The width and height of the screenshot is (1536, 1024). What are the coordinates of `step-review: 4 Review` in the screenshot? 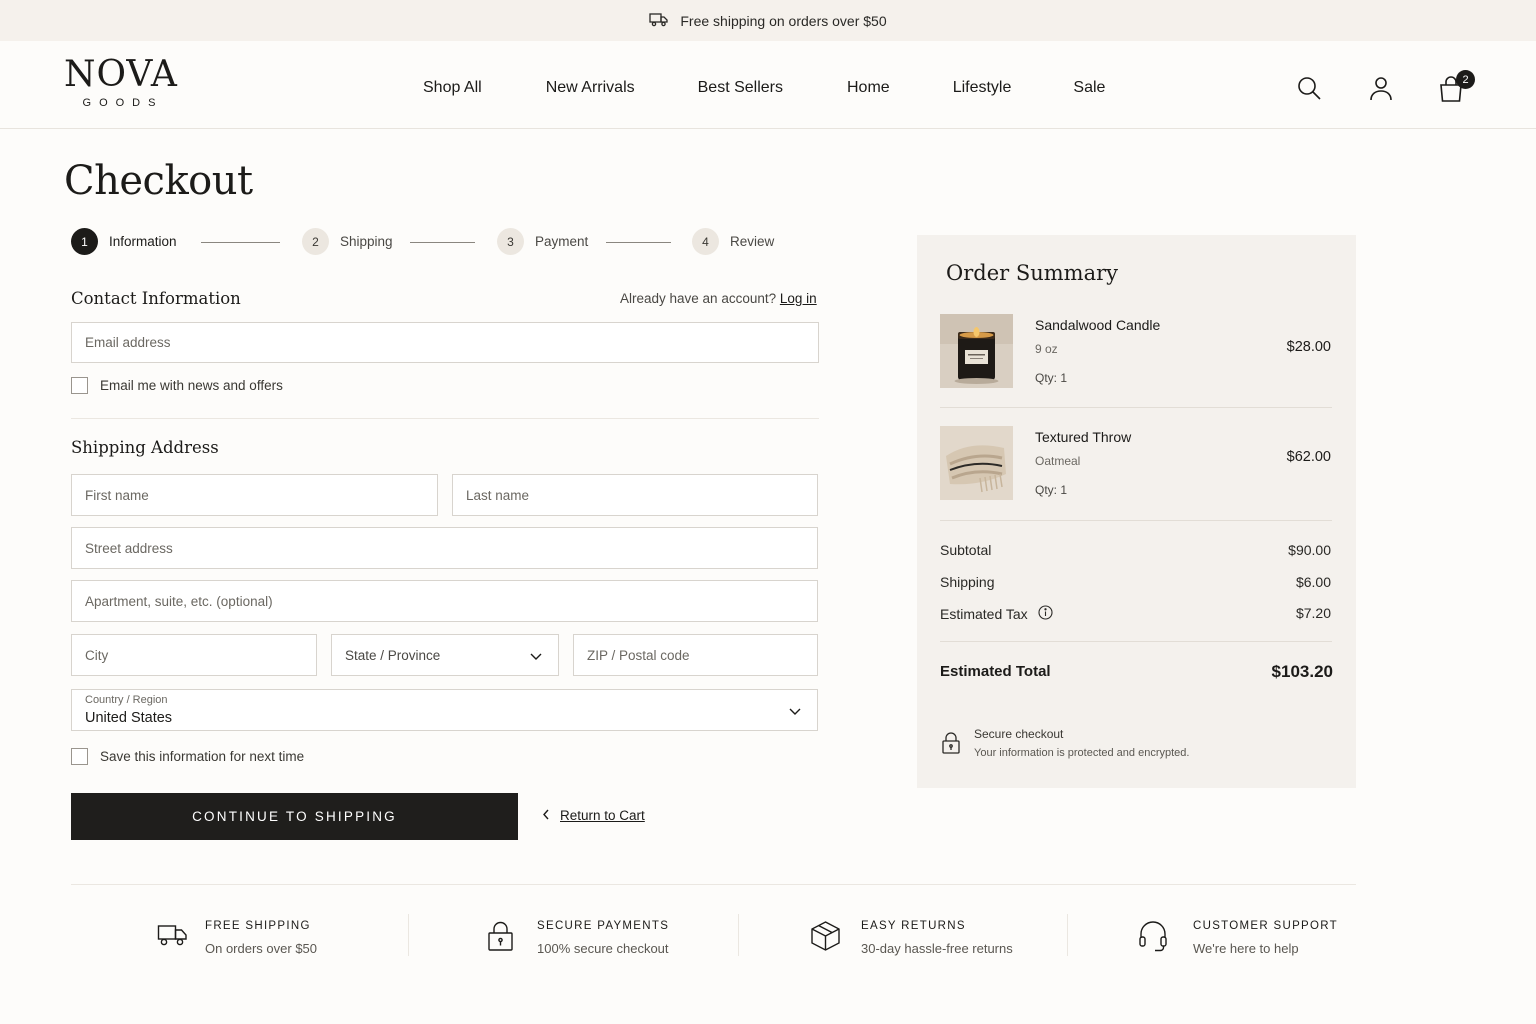 It's located at (733, 241).